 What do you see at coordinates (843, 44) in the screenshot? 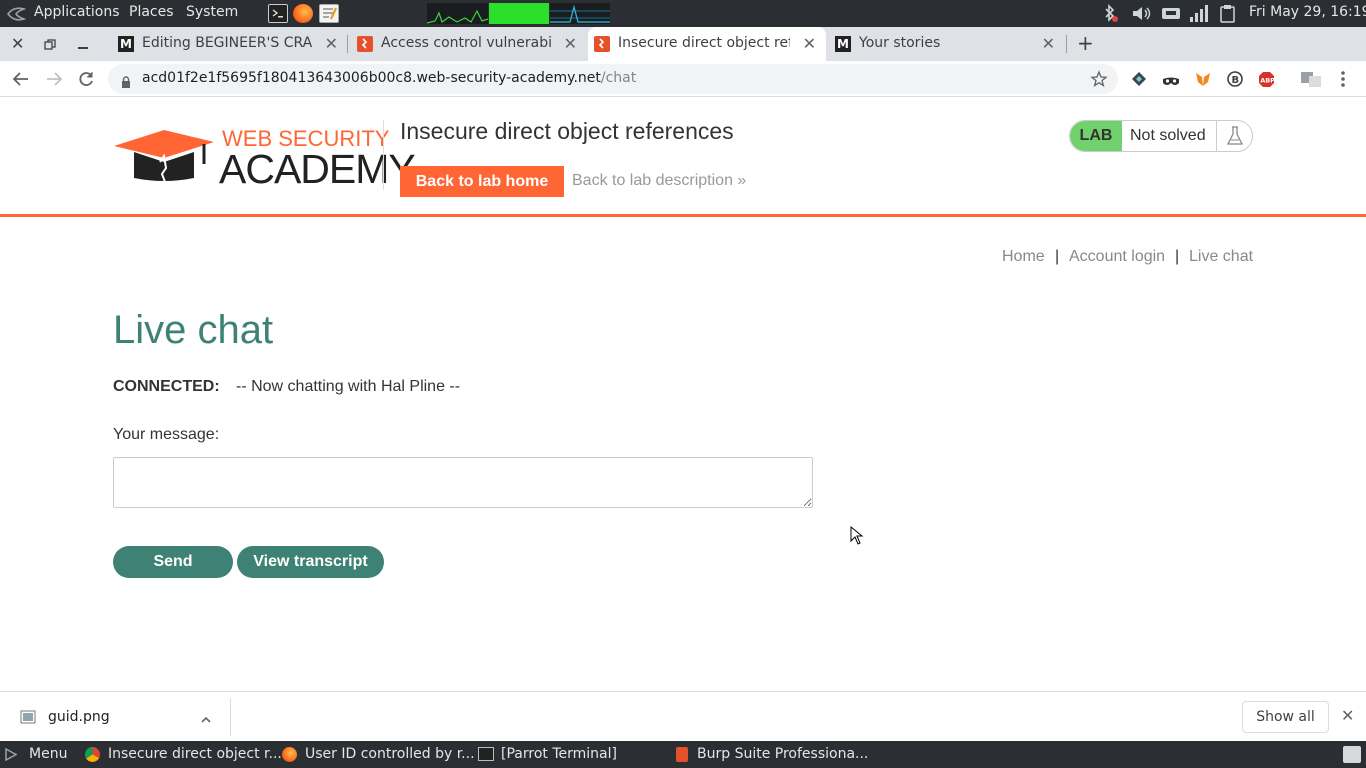
I see `medium-icon: M` at bounding box center [843, 44].